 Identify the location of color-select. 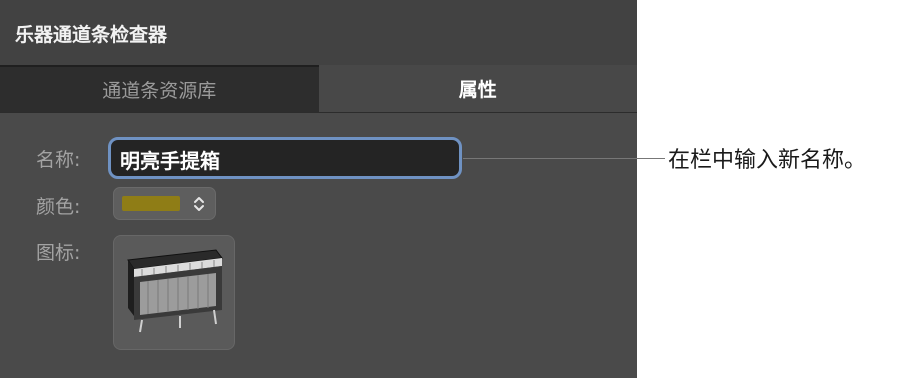
(164, 203).